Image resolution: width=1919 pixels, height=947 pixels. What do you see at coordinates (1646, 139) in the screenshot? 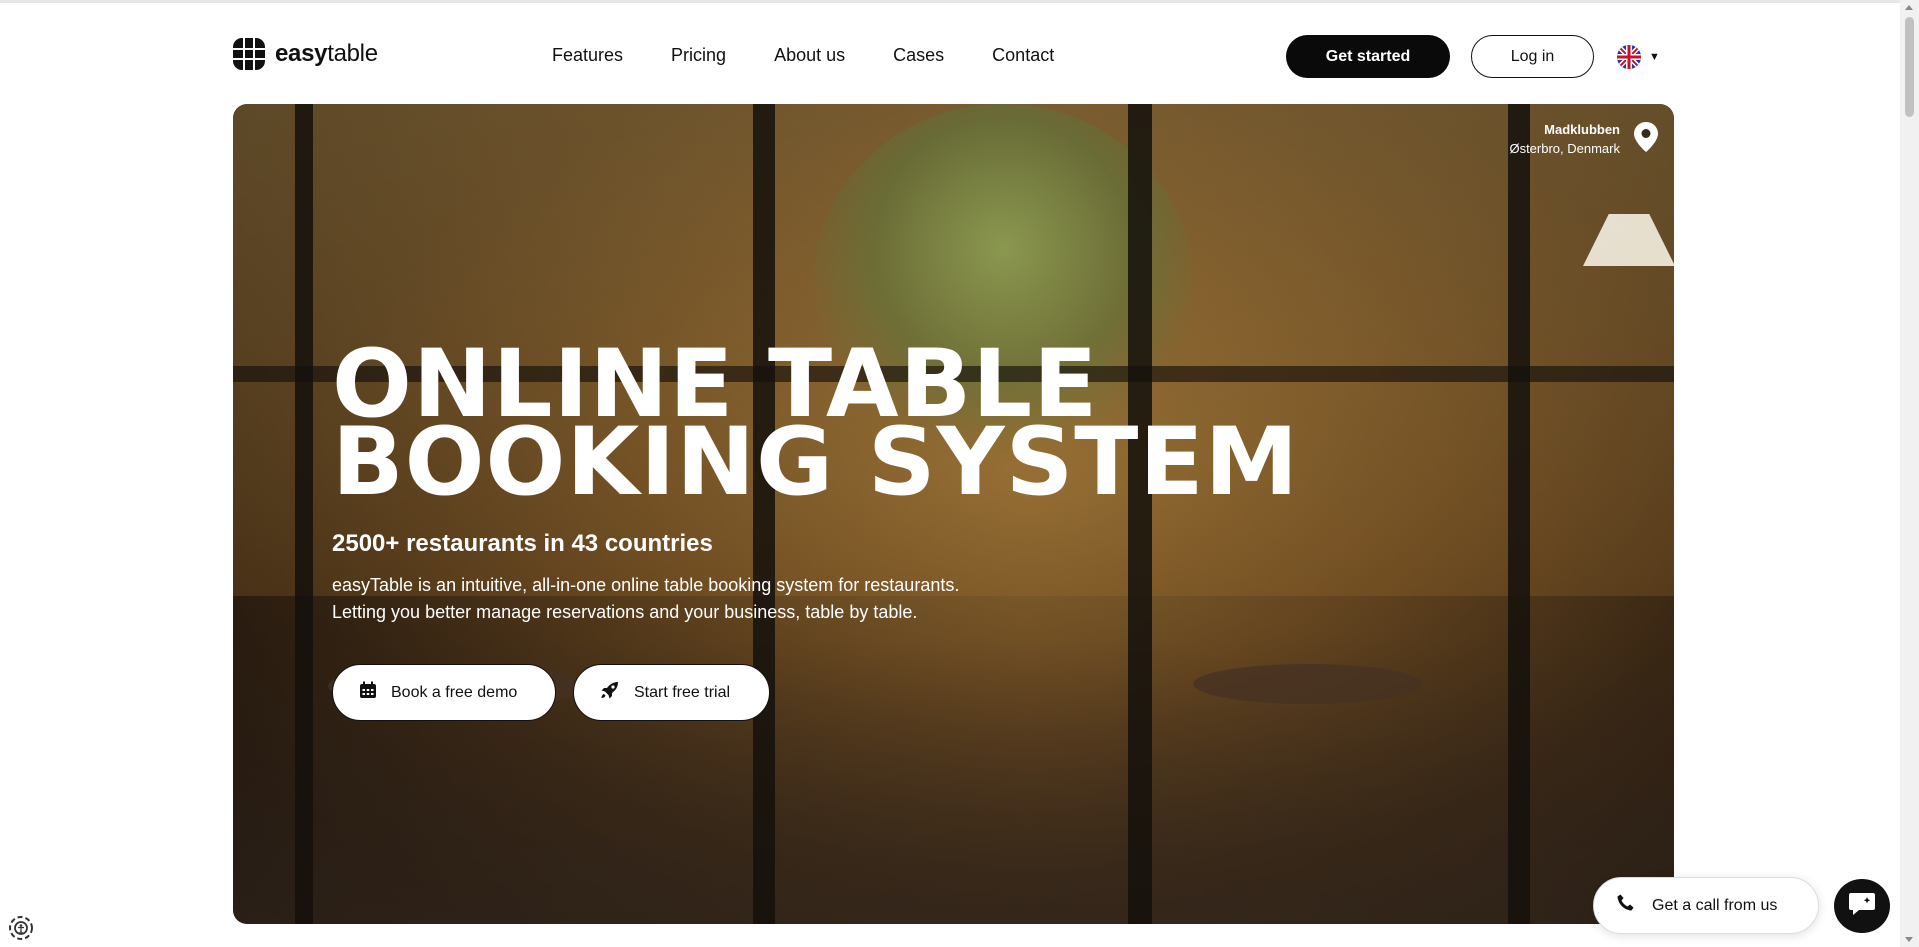
I see `map-pin-icon` at bounding box center [1646, 139].